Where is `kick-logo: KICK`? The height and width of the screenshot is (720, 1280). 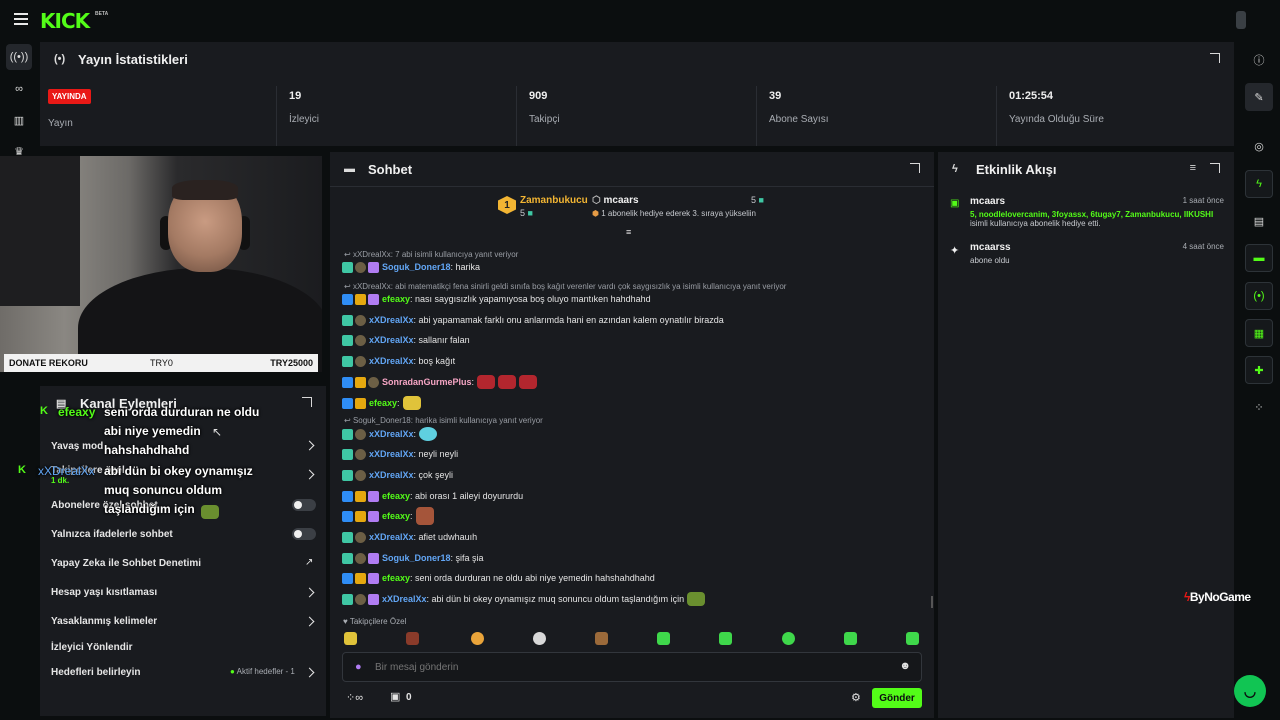
kick-logo: KICK is located at coordinates (65, 21).